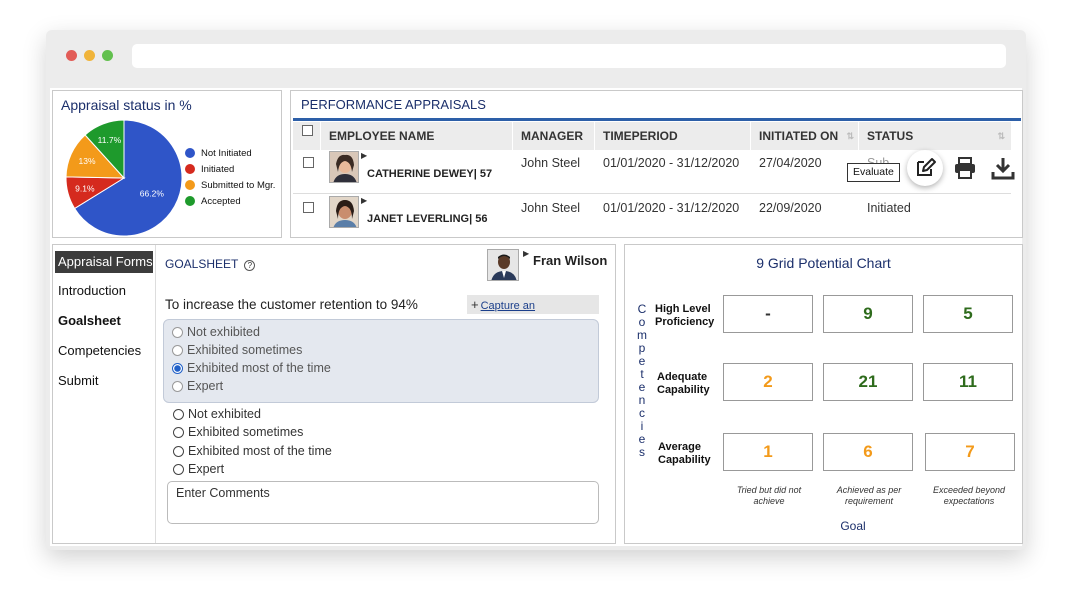 The width and height of the screenshot is (1067, 604). Describe the element at coordinates (965, 168) in the screenshot. I see `print-button` at that location.